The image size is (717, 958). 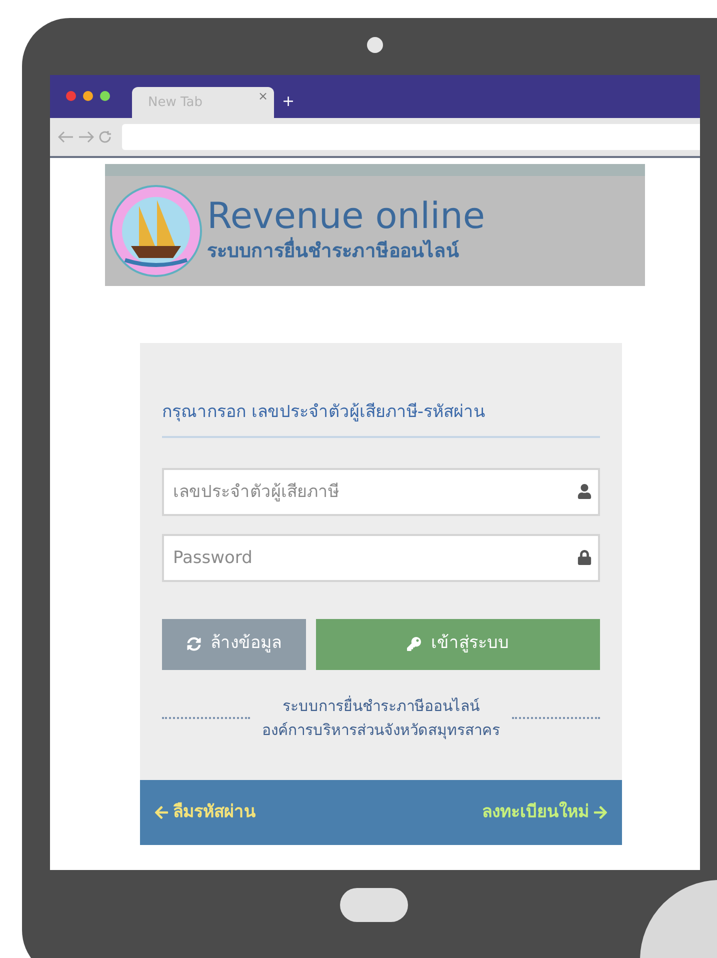 What do you see at coordinates (381, 419) in the screenshot?
I see `login-heading: กรุณากรอก เลขประจำตัวผู้เสียภาษี-รหัสผ่าน` at bounding box center [381, 419].